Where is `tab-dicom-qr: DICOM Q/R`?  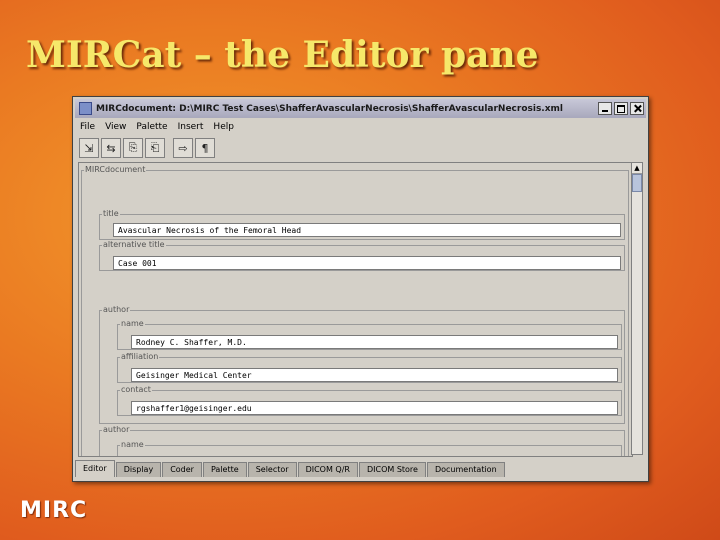
tab-dicom-qr: DICOM Q/R is located at coordinates (327, 469).